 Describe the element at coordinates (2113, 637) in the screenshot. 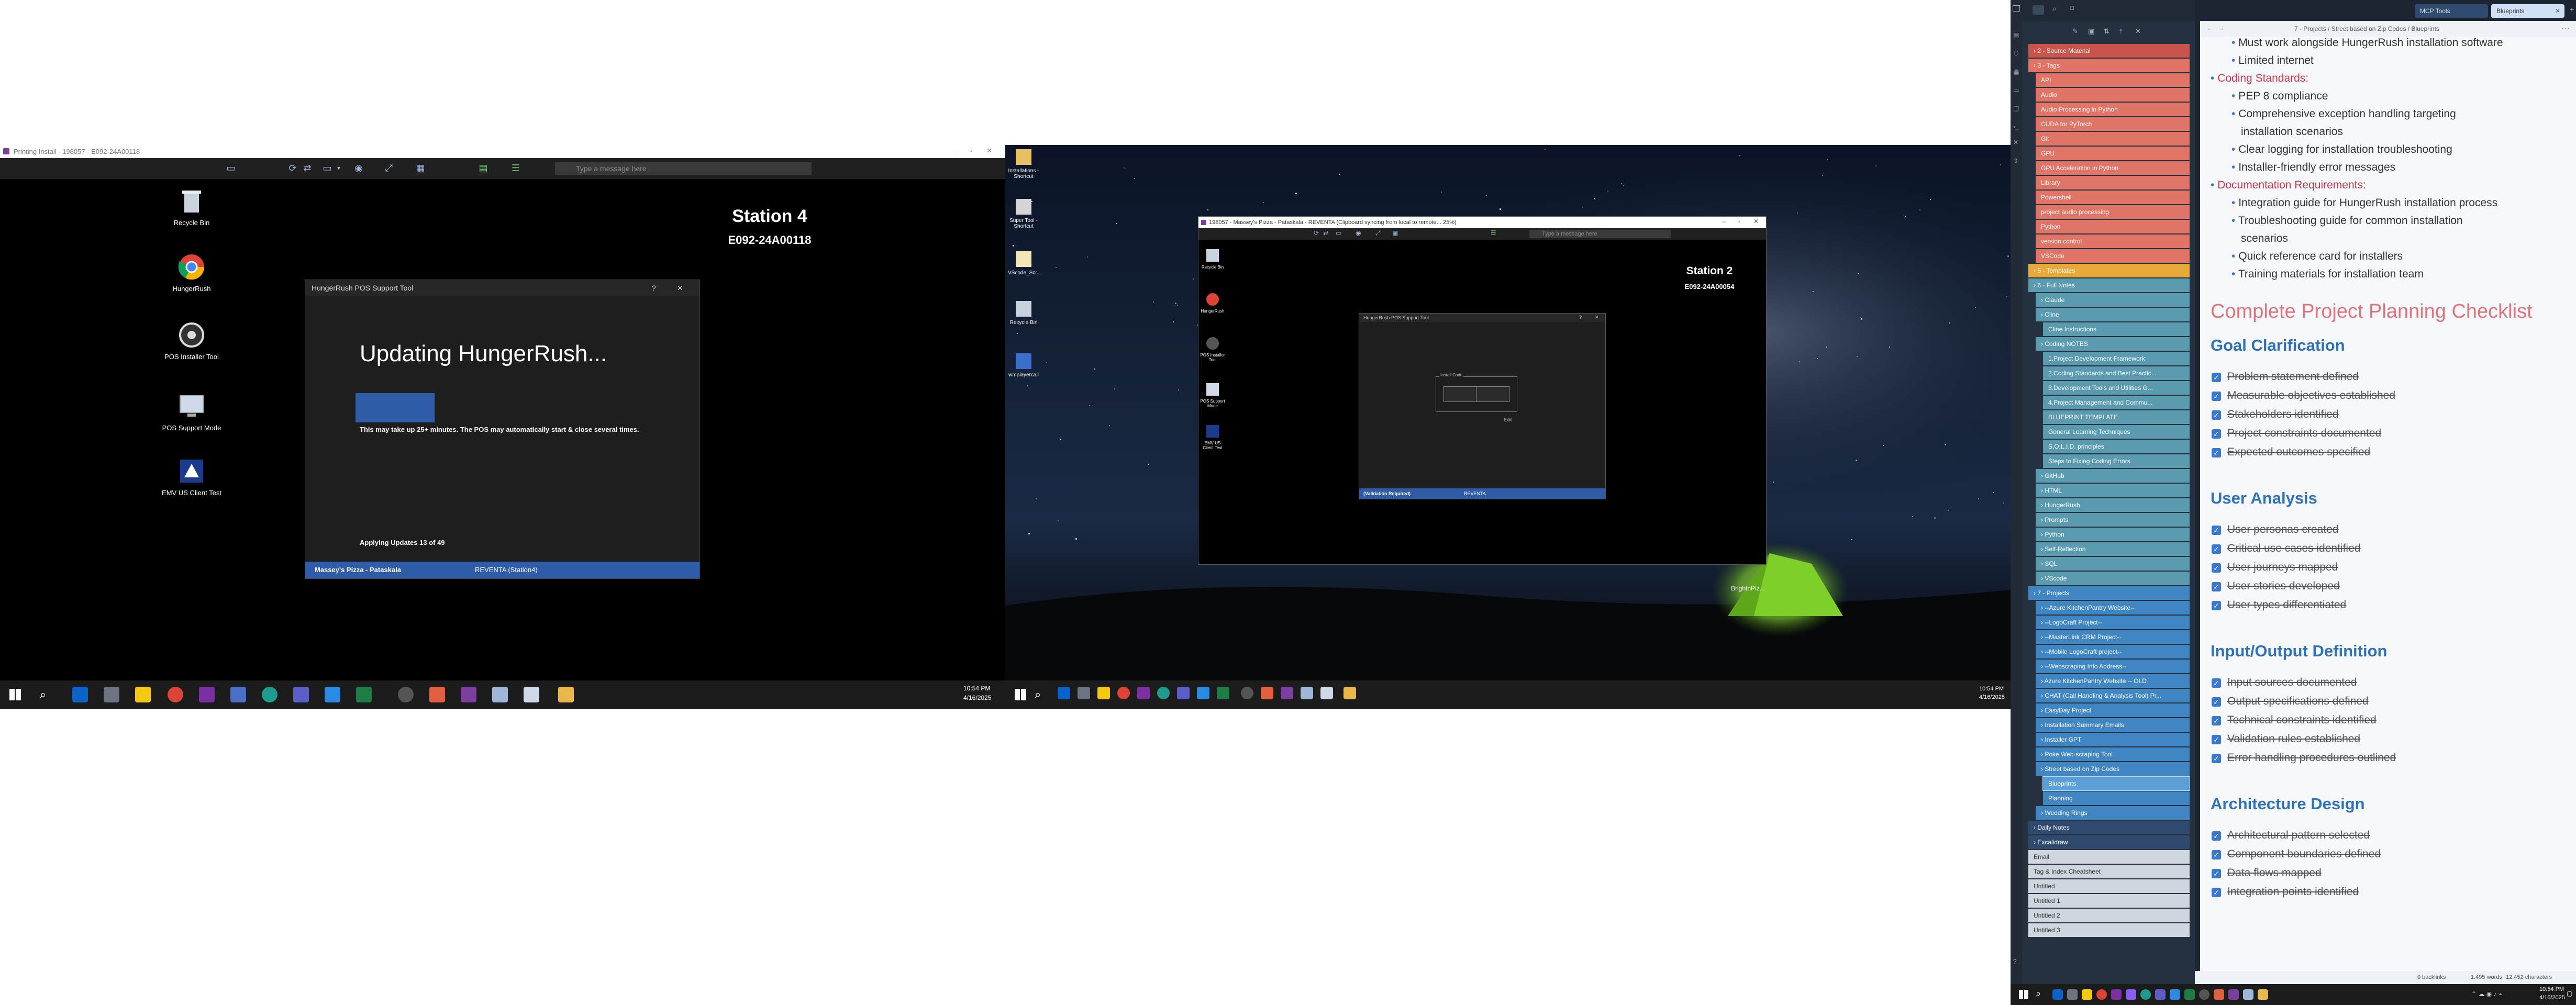

I see `tree-folder: › --MasterLink CRM Project--` at that location.